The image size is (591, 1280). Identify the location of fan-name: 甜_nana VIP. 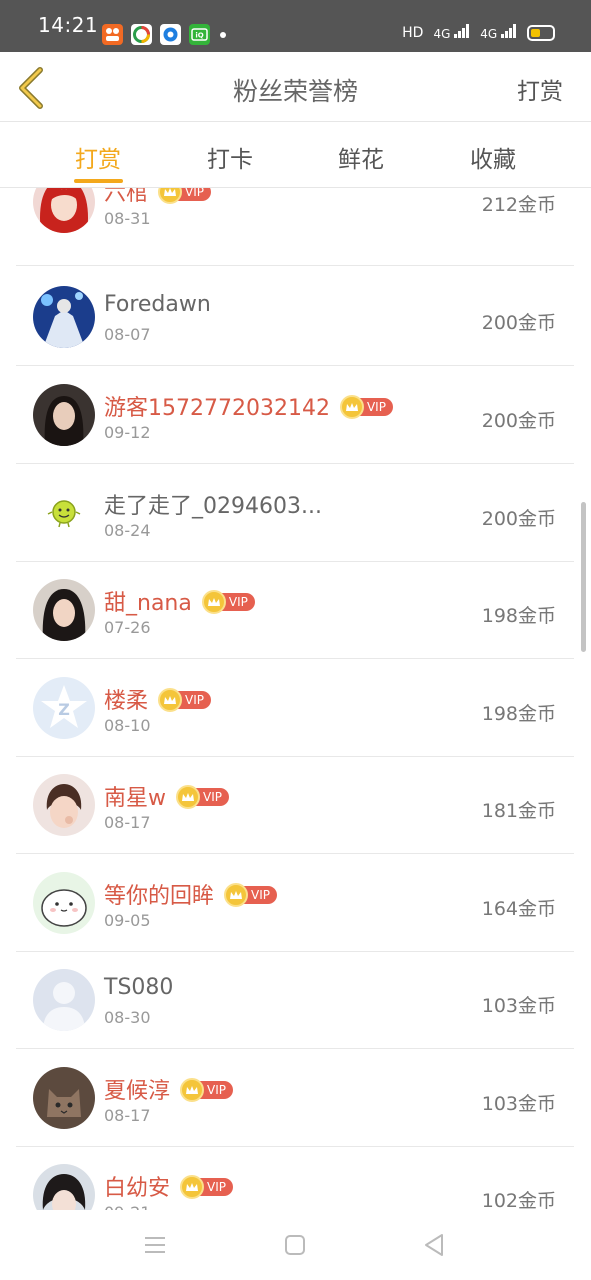
(179, 601).